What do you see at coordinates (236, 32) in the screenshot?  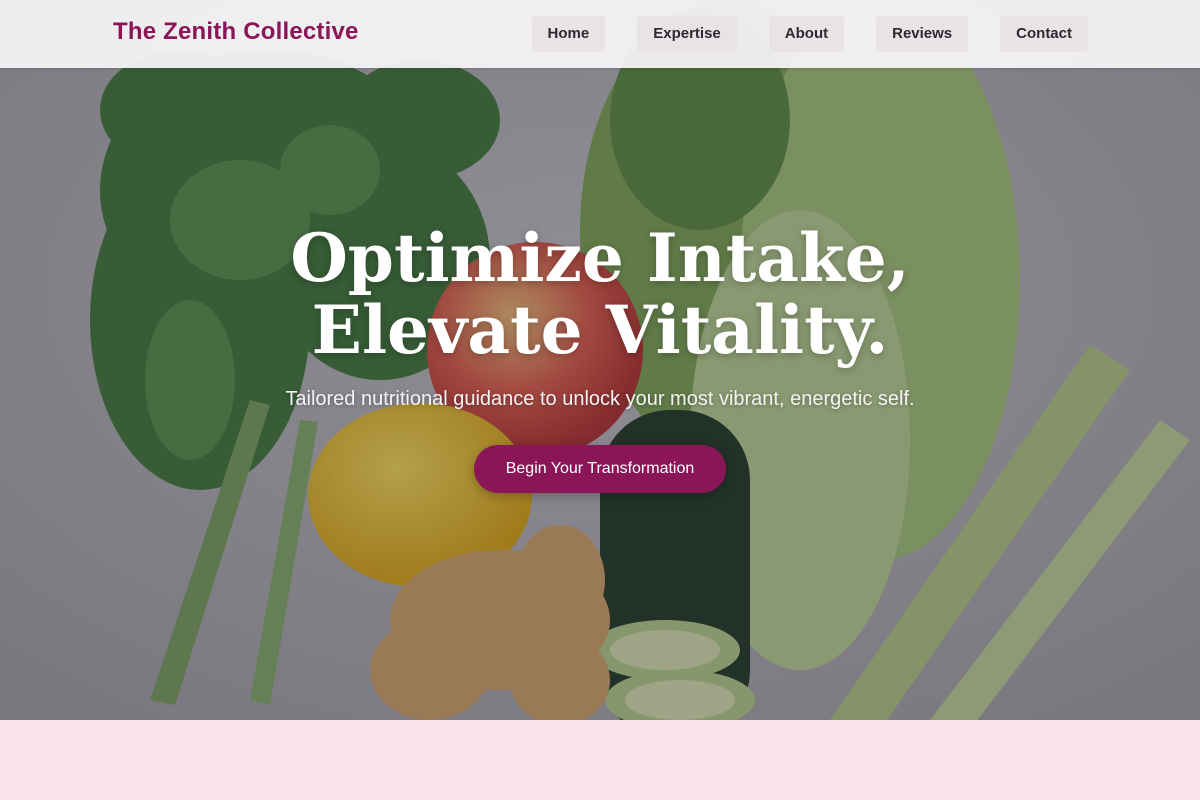 I see `brand-logo: The Zenith Collective` at bounding box center [236, 32].